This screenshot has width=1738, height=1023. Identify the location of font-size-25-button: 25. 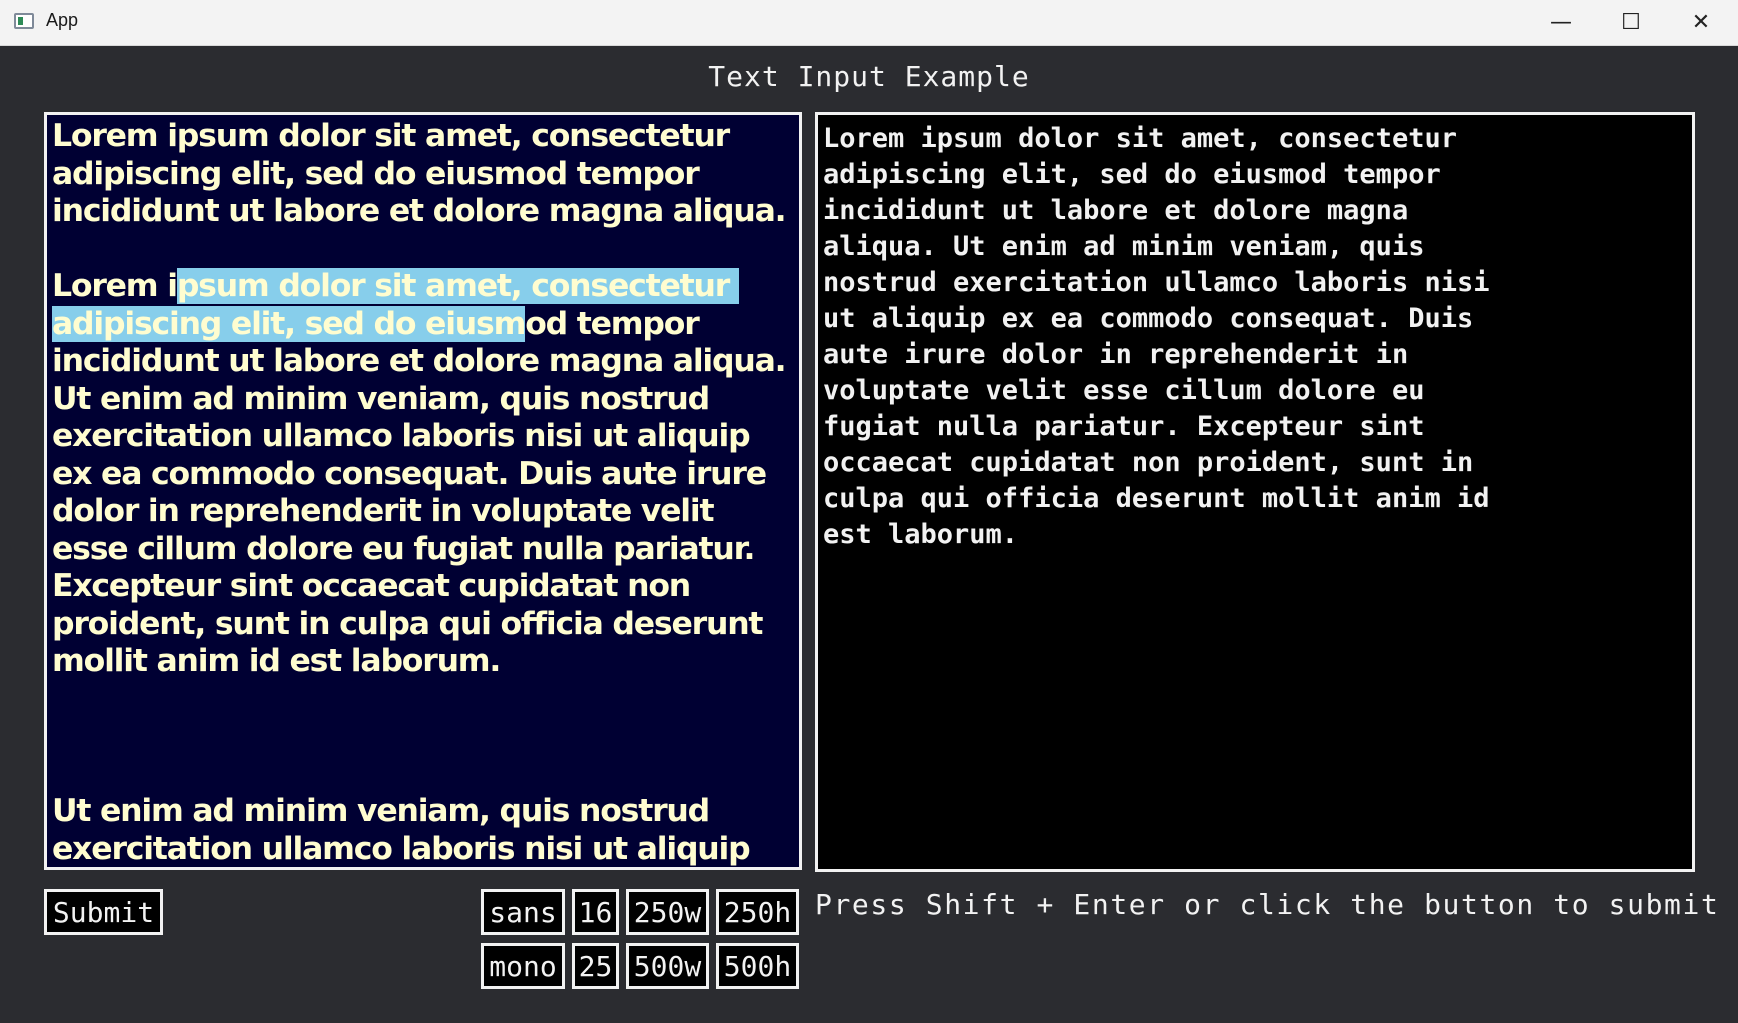
(595, 966).